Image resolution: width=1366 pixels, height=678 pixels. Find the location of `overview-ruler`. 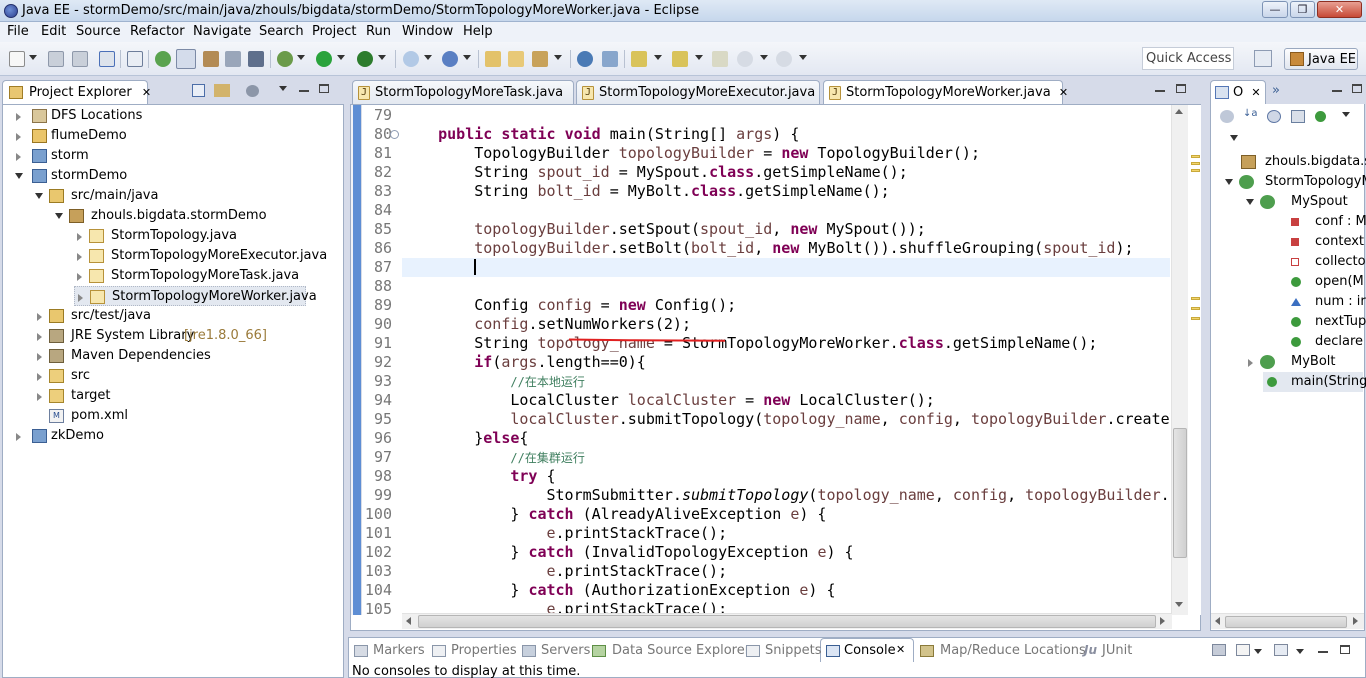

overview-ruler is located at coordinates (1194, 360).